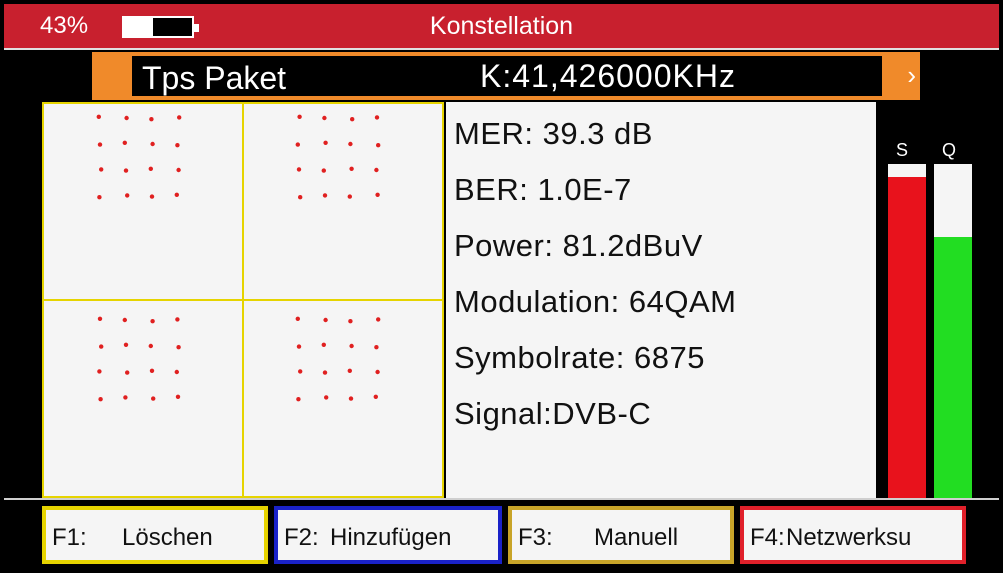  What do you see at coordinates (767, 537) in the screenshot?
I see `f4-key: F4:` at bounding box center [767, 537].